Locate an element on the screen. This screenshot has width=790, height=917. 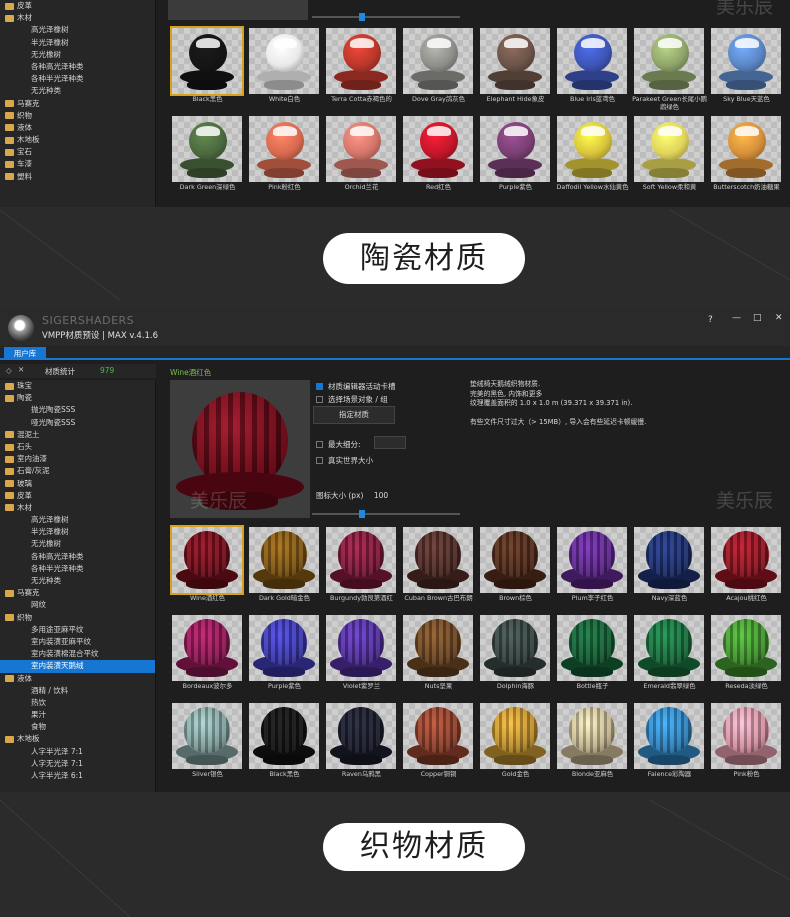
material-tile: Bordeaux波尔多 is located at coordinates (207, 656).